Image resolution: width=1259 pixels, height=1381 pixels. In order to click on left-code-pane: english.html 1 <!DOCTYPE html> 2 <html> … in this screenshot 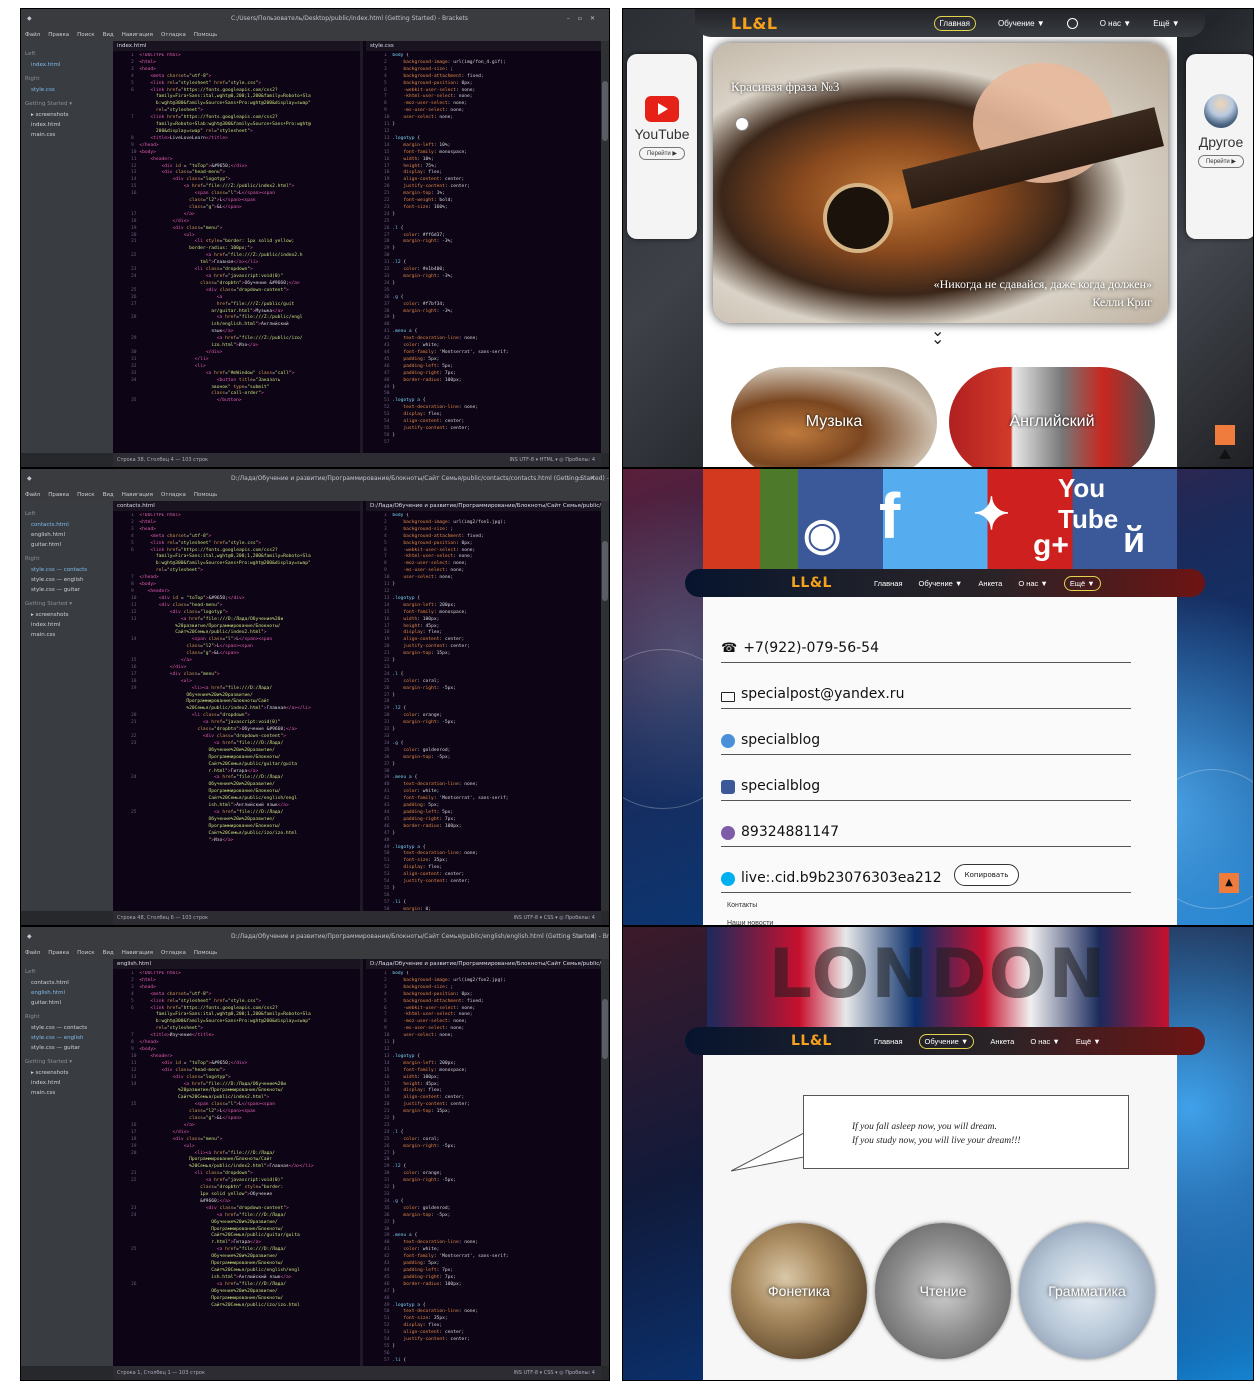, I will do `click(238, 1162)`.